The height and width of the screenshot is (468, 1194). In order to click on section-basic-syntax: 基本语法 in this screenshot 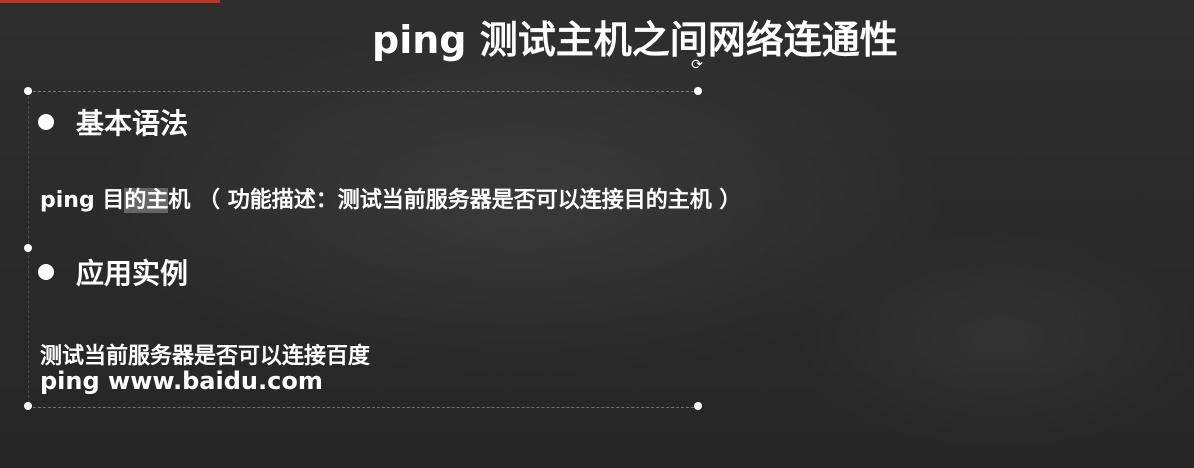, I will do `click(113, 122)`.